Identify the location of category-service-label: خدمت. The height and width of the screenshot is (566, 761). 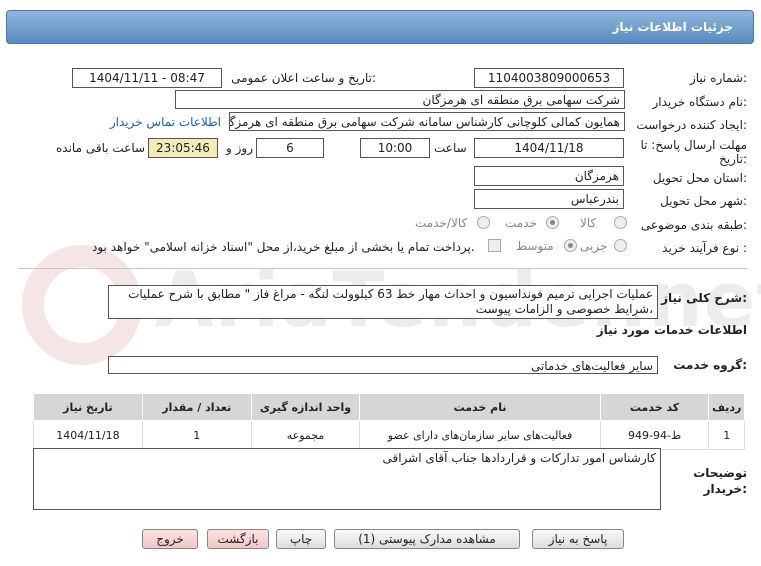
(521, 223).